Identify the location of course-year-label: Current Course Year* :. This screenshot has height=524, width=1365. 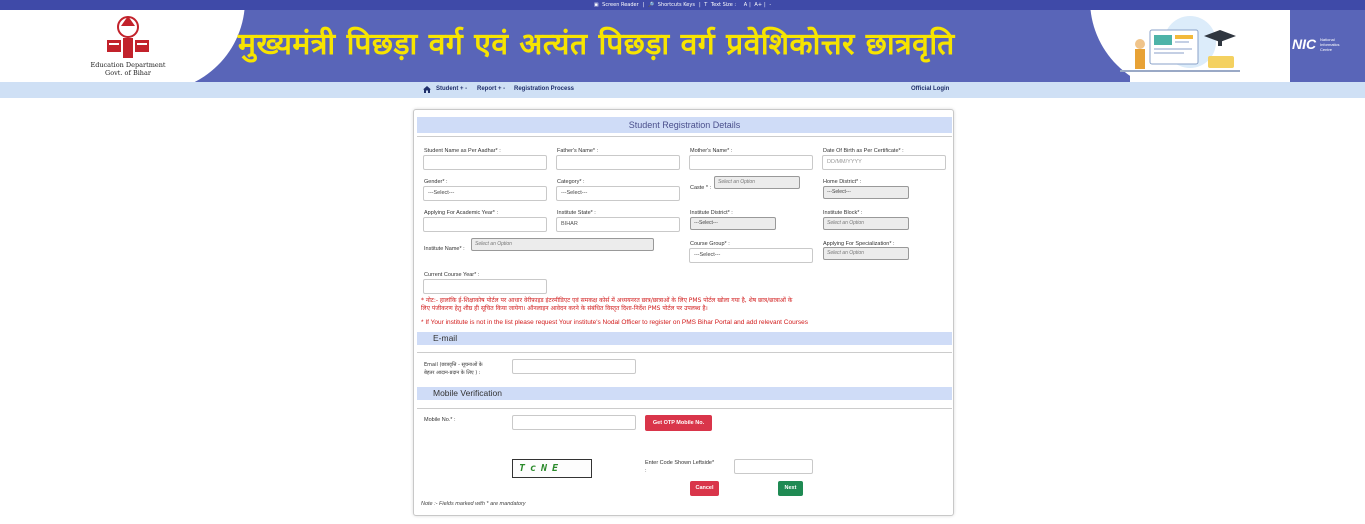
(452, 275).